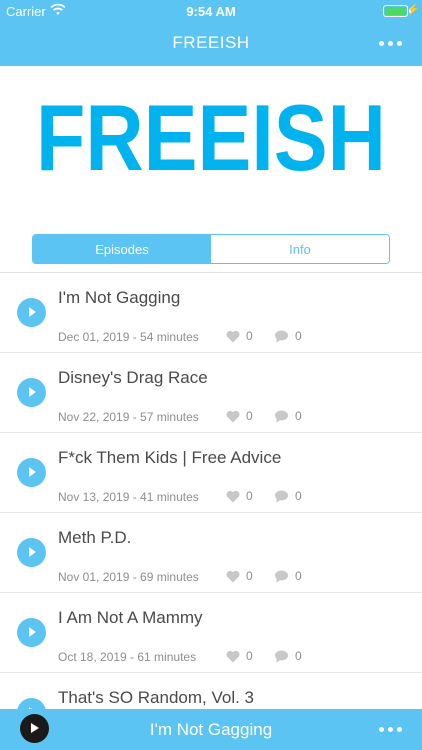 This screenshot has height=750, width=422. I want to click on logo-text: FREEISH, so click(211, 137).